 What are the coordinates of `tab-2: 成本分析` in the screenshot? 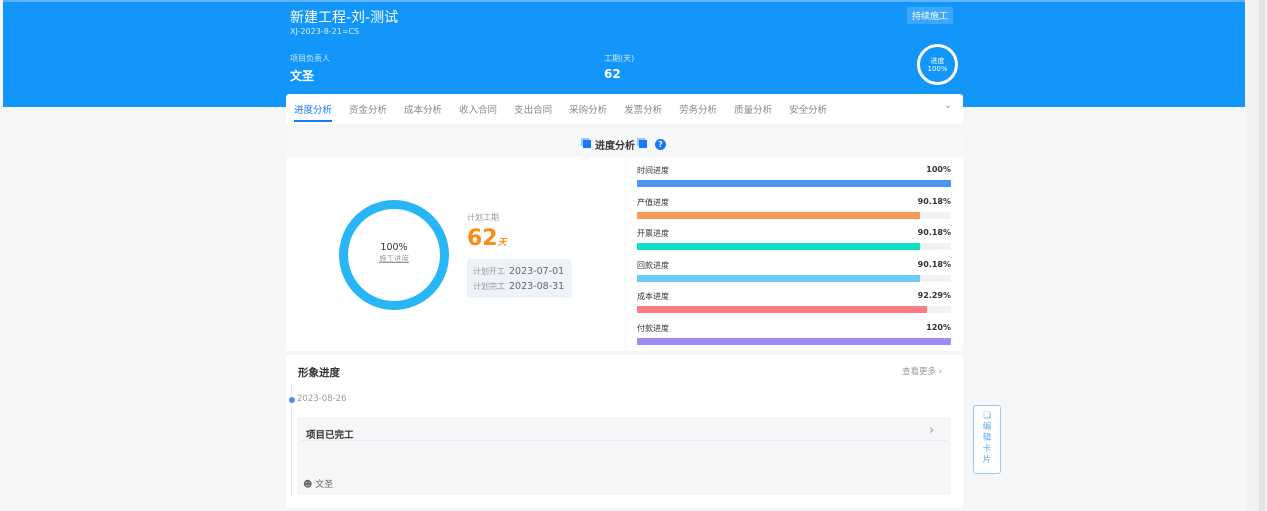 It's located at (423, 109).